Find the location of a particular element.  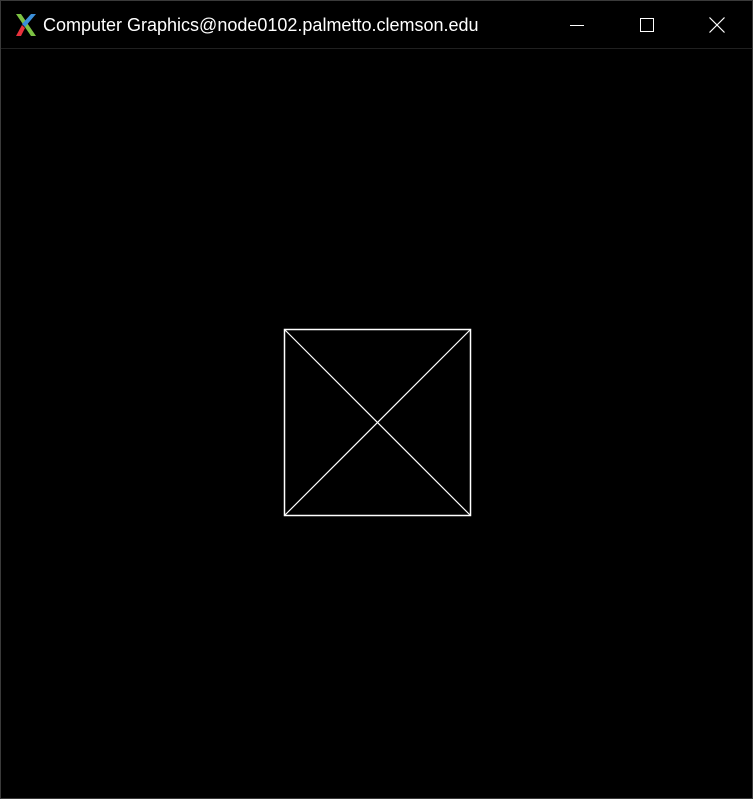

close-icon is located at coordinates (717, 24).